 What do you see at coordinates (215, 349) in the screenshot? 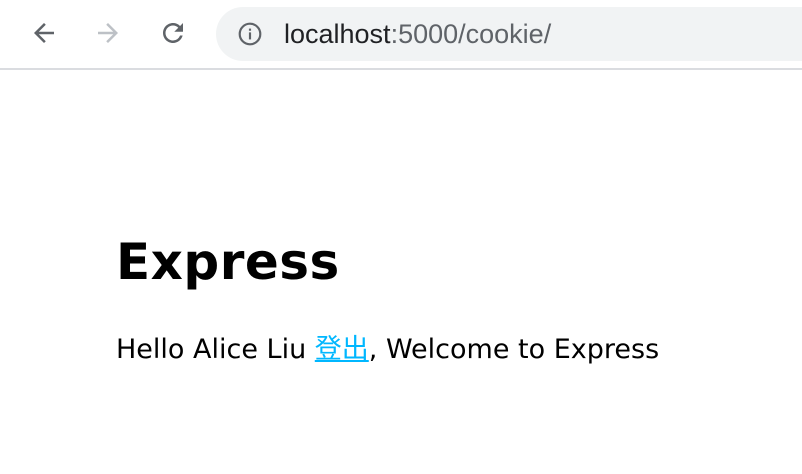
I see `greeting-prefix: Hello Alice Liu` at bounding box center [215, 349].